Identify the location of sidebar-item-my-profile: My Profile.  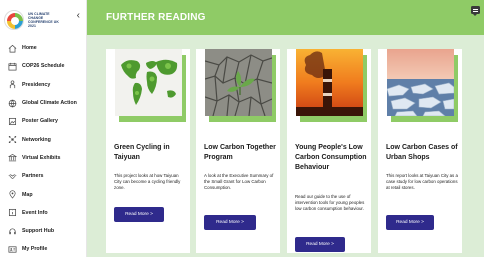
(43, 248).